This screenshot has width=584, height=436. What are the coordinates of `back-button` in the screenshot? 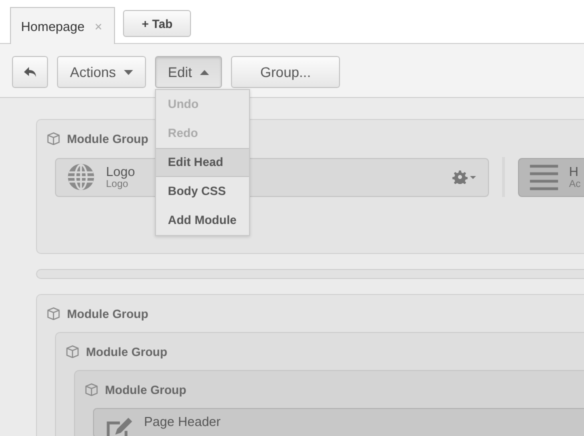 It's located at (30, 72).